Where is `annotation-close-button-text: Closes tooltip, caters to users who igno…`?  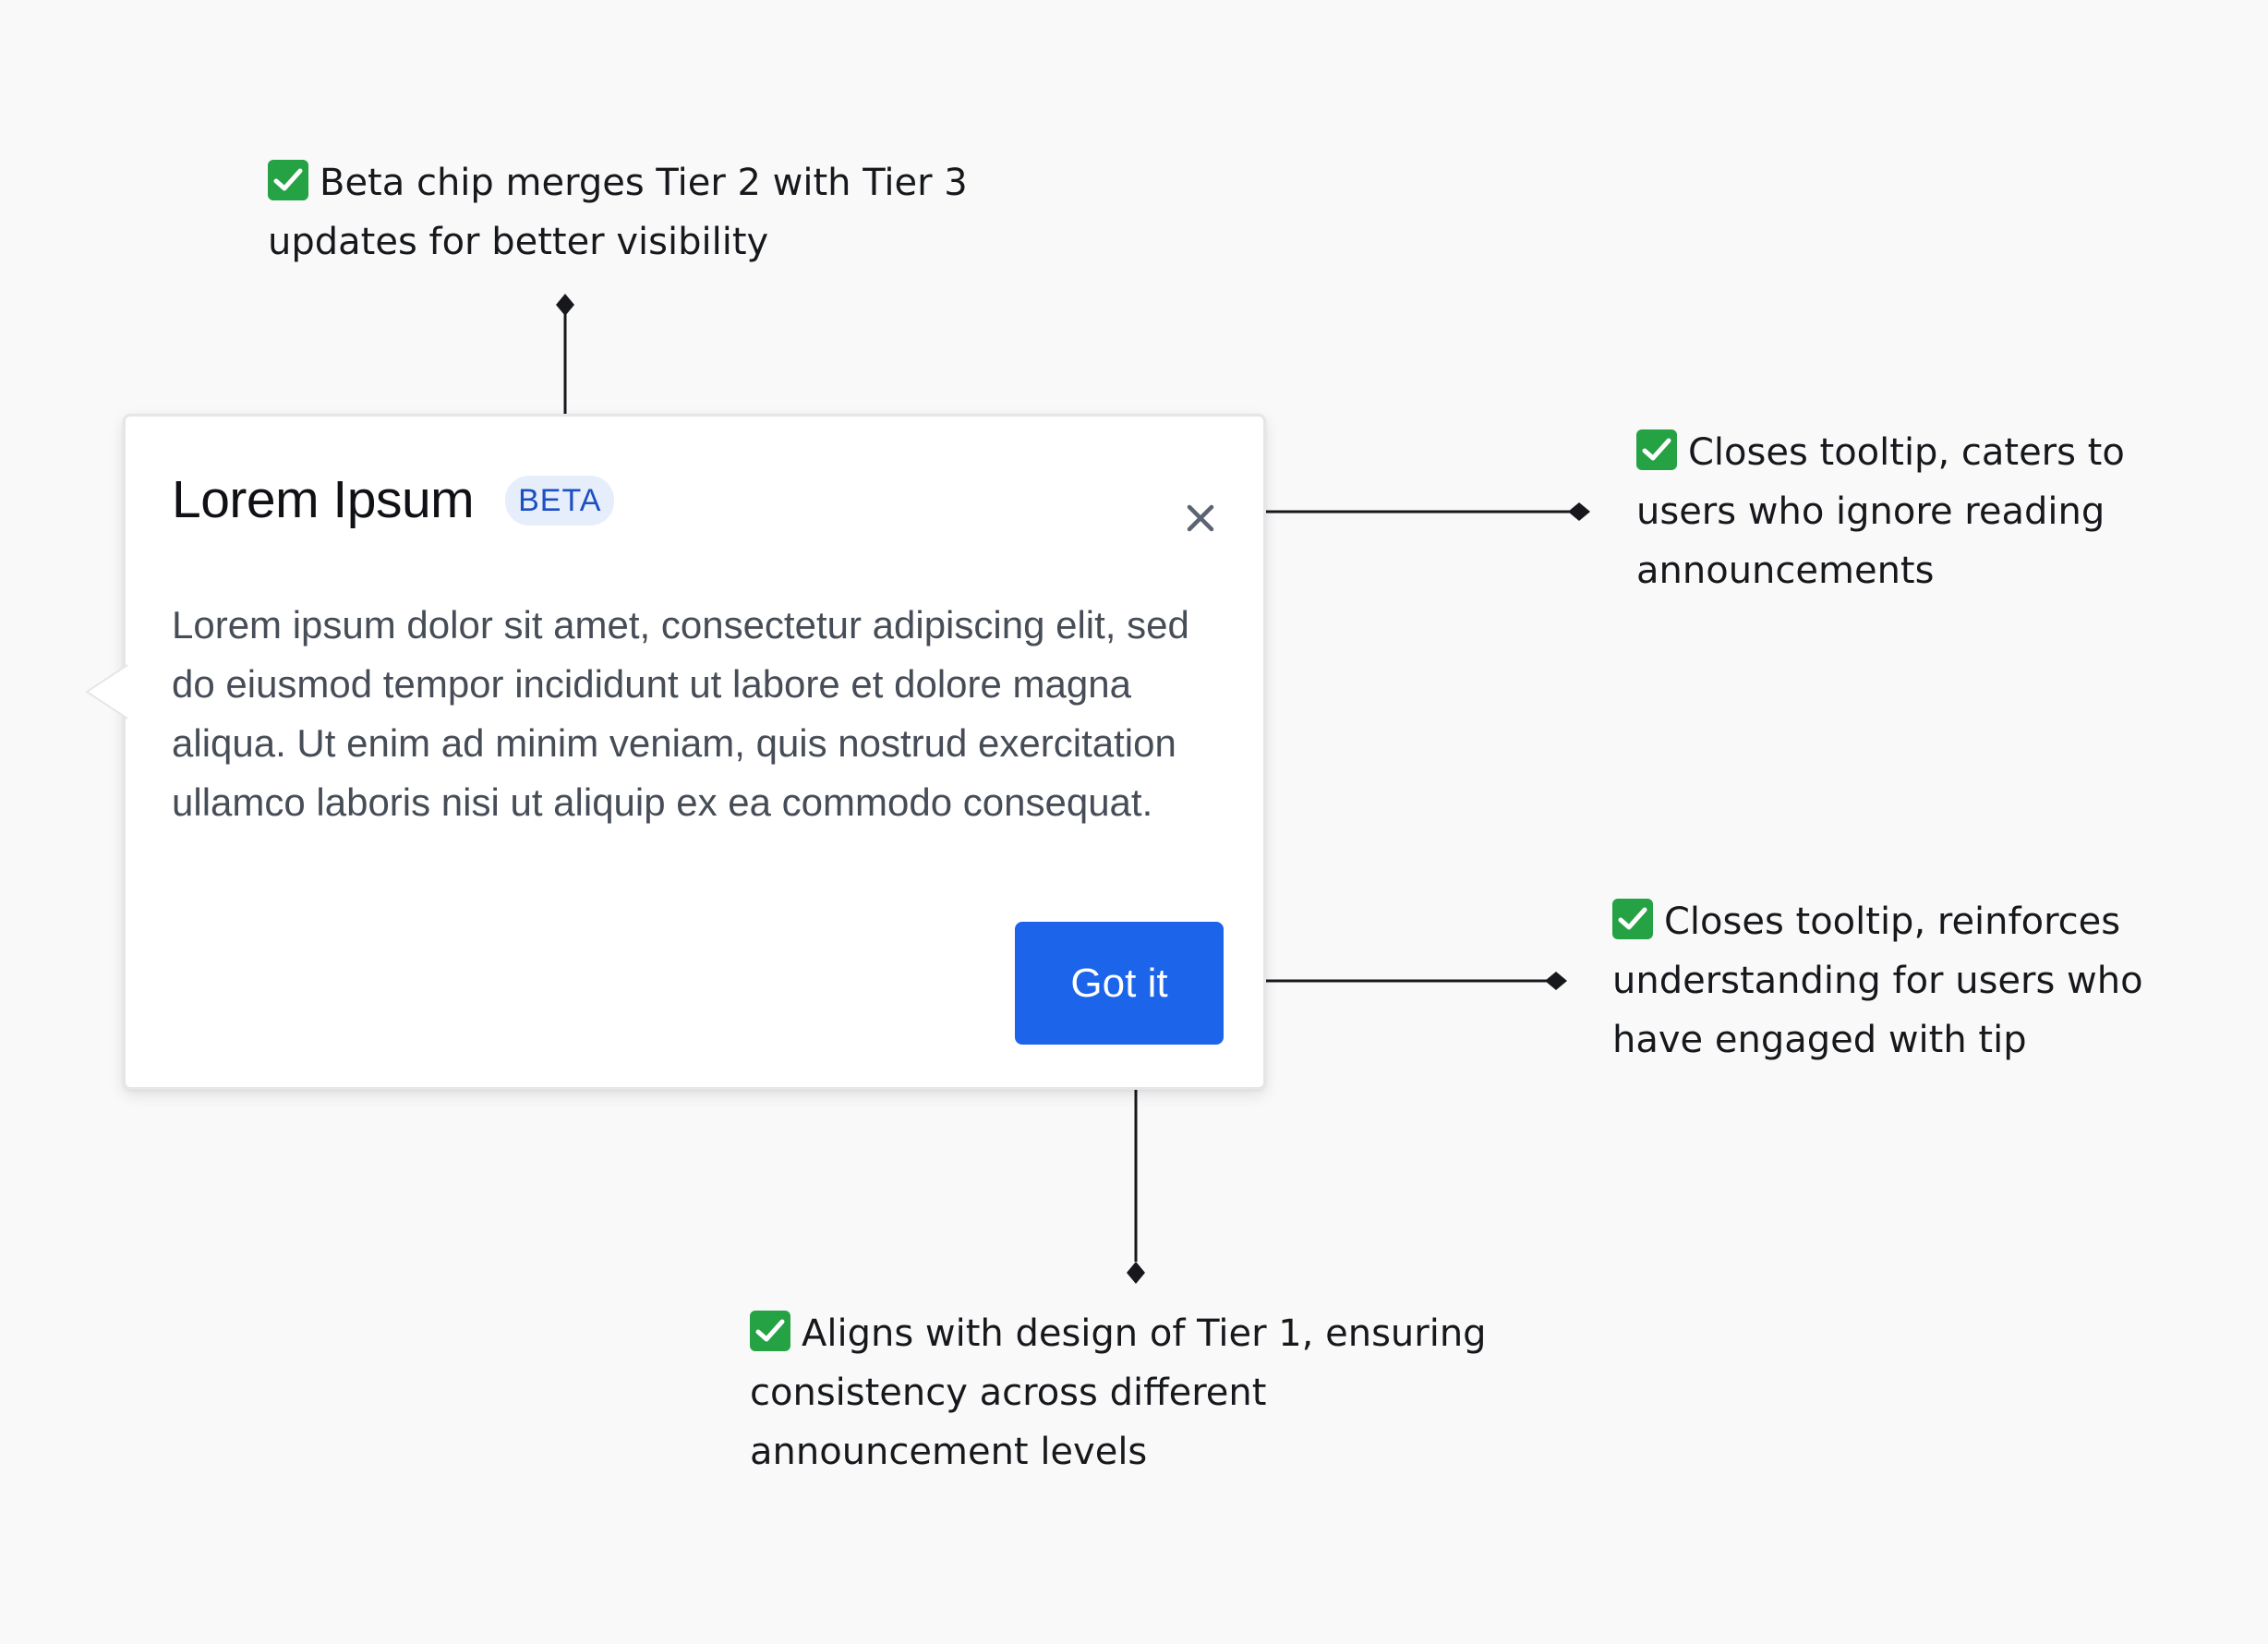
annotation-close-button-text: Closes tooltip, caters to users who igno… is located at coordinates (1880, 511).